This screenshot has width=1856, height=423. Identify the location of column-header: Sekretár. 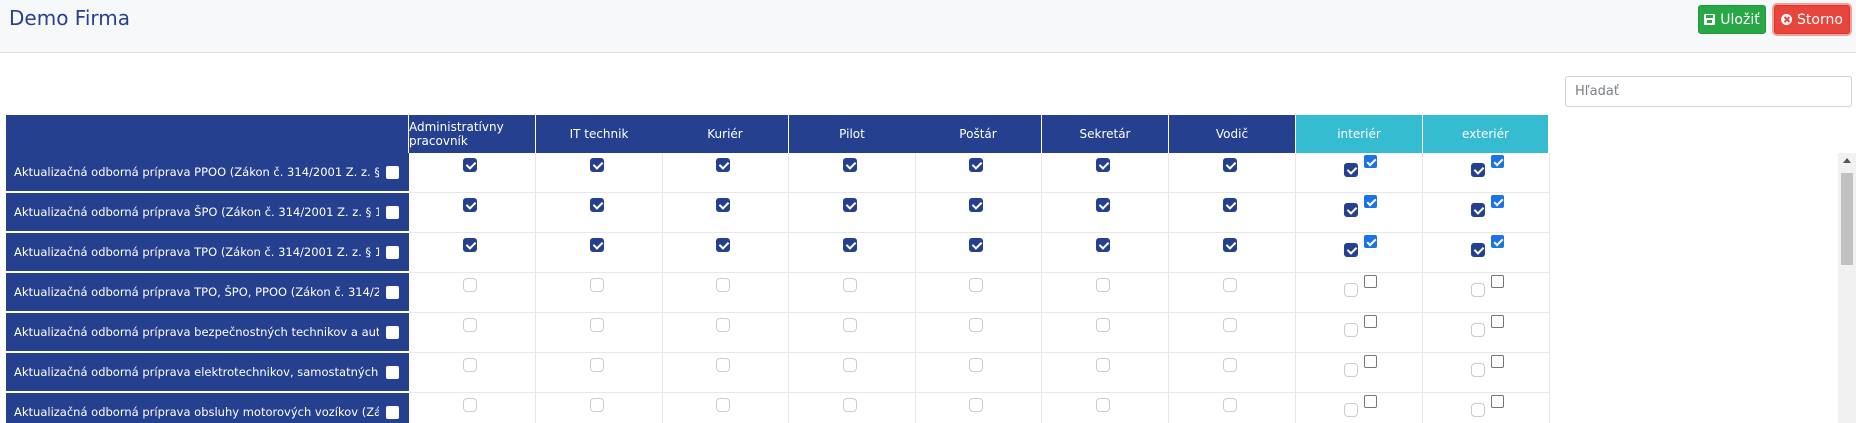
(1105, 134).